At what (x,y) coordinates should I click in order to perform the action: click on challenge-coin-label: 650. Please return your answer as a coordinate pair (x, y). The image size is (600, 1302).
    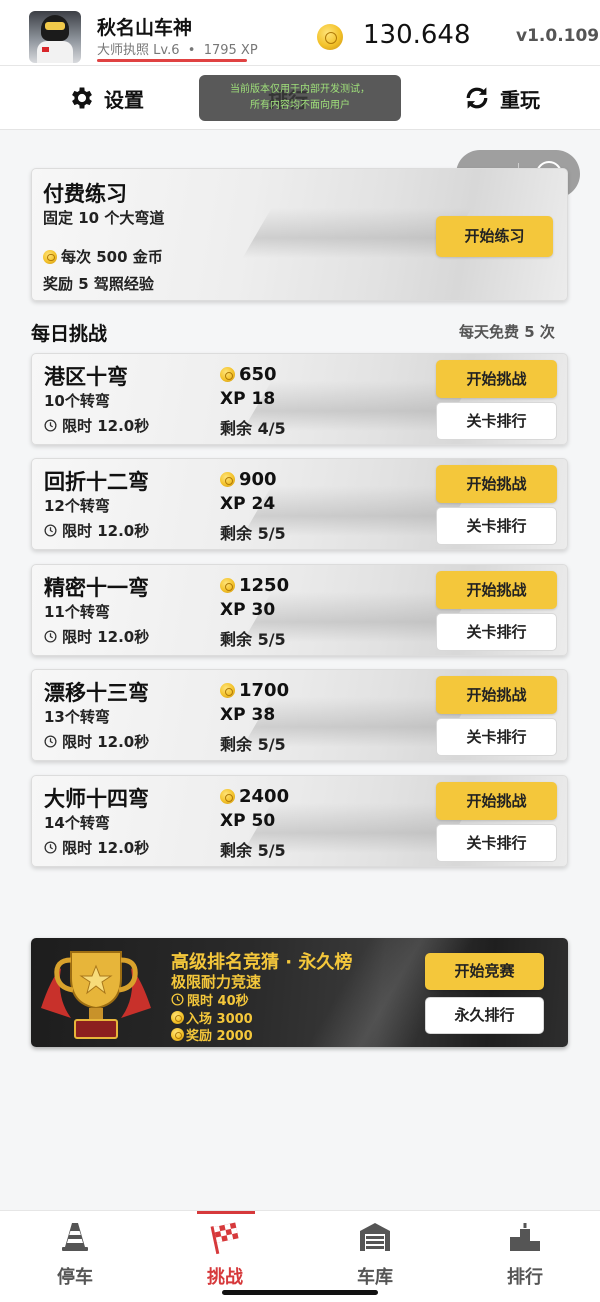
    Looking at the image, I should click on (258, 374).